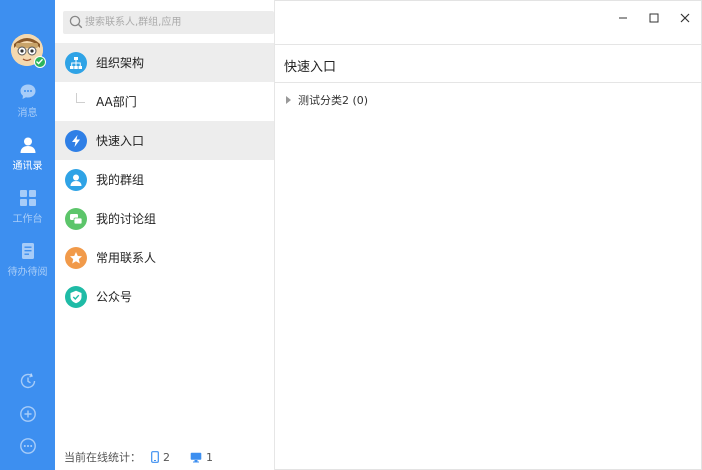 The height and width of the screenshot is (470, 702). What do you see at coordinates (164, 101) in the screenshot?
I see `tree-item-department: AA部门` at bounding box center [164, 101].